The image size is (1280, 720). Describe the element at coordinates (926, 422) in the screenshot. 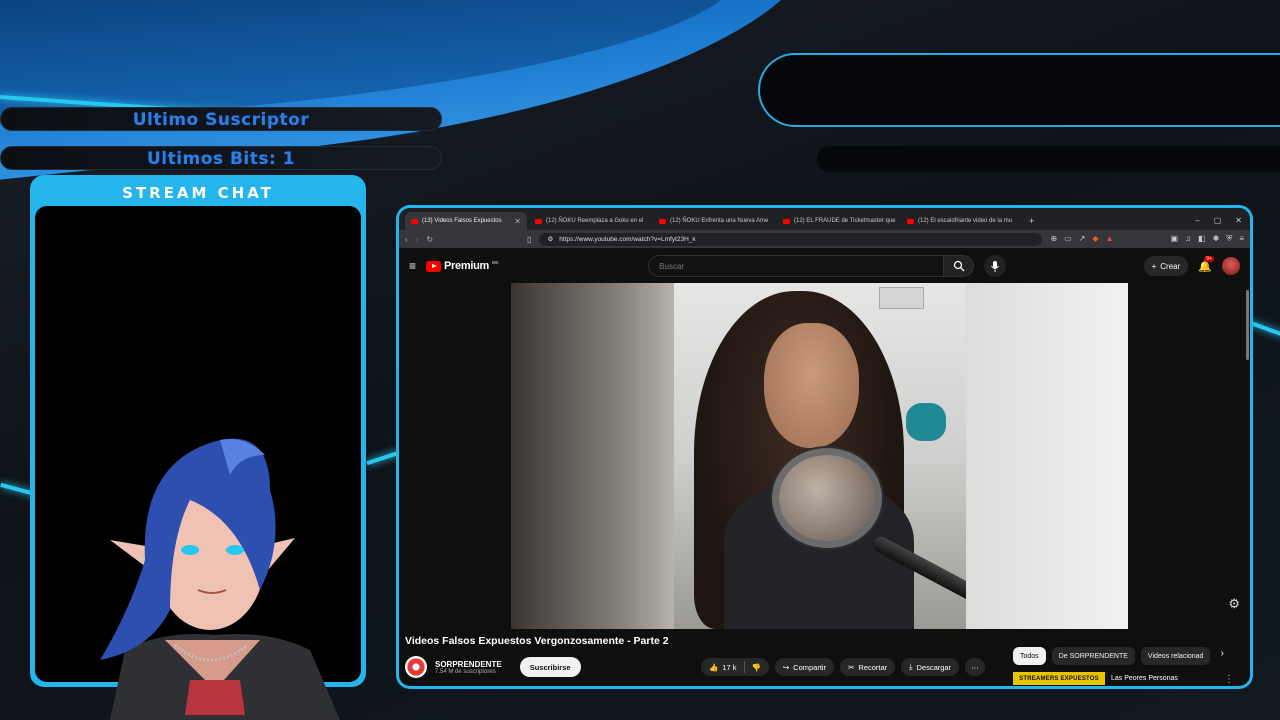

I see `teal-fixture` at that location.